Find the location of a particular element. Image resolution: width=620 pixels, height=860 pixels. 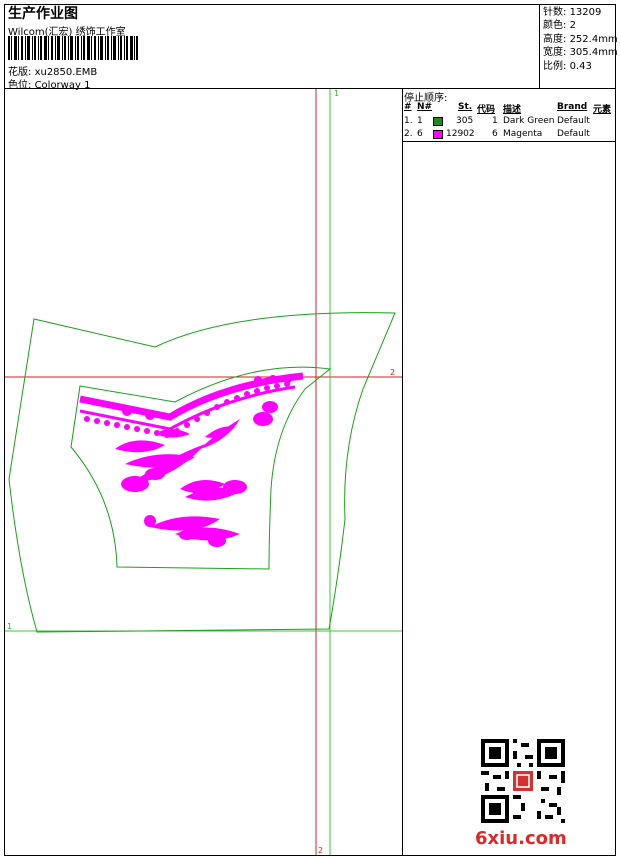

scale-label: 比例: is located at coordinates (555, 66).